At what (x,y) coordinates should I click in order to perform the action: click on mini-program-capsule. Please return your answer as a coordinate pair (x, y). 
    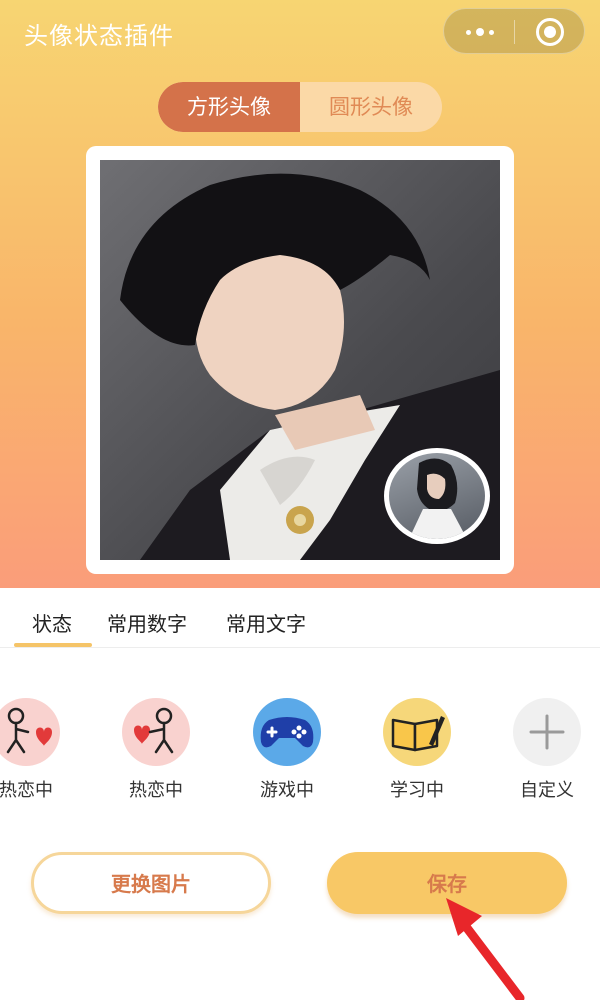
    Looking at the image, I should click on (514, 31).